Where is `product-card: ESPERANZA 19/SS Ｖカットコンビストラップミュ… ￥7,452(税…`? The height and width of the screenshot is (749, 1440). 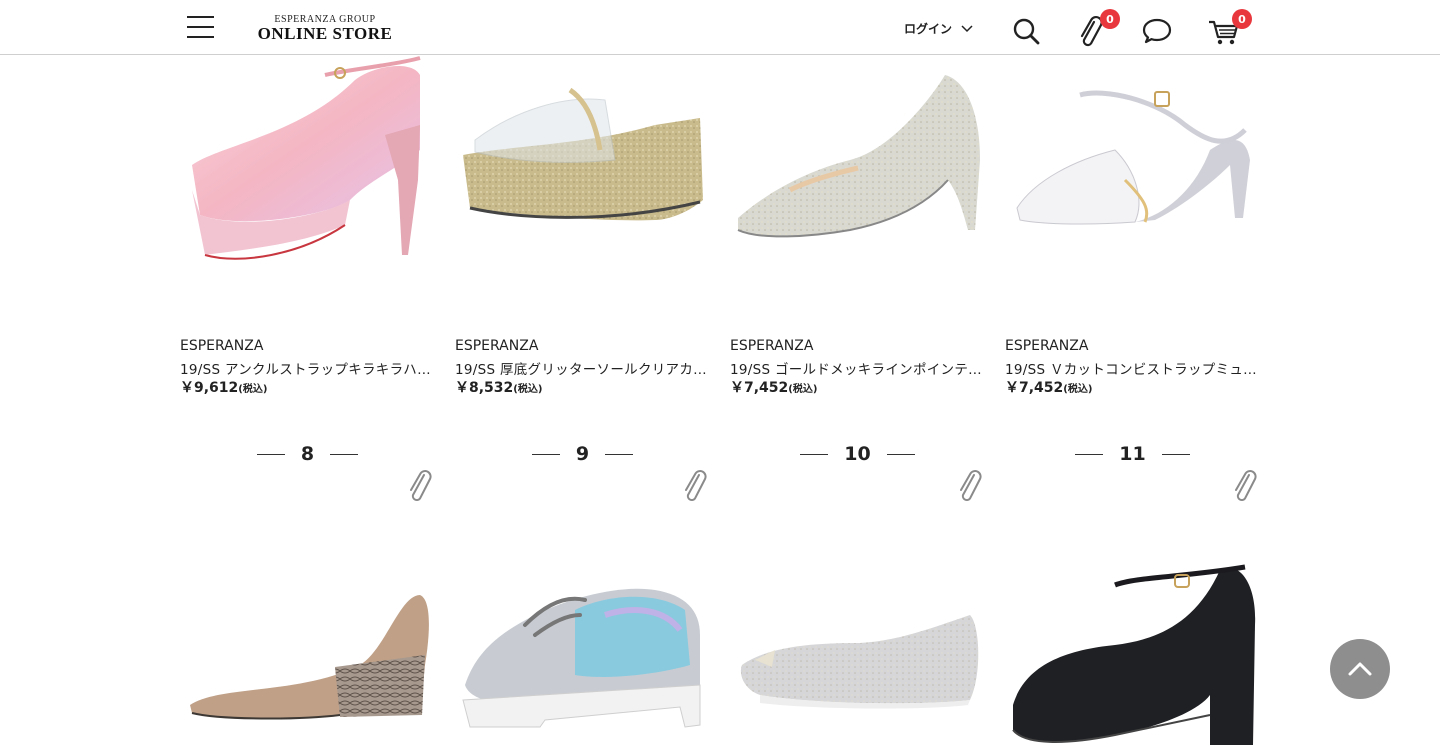
product-card: ESPERANZA 19/SS Ｖカットコンビストラップミュ… ￥7,452(税… is located at coordinates (1132, 220).